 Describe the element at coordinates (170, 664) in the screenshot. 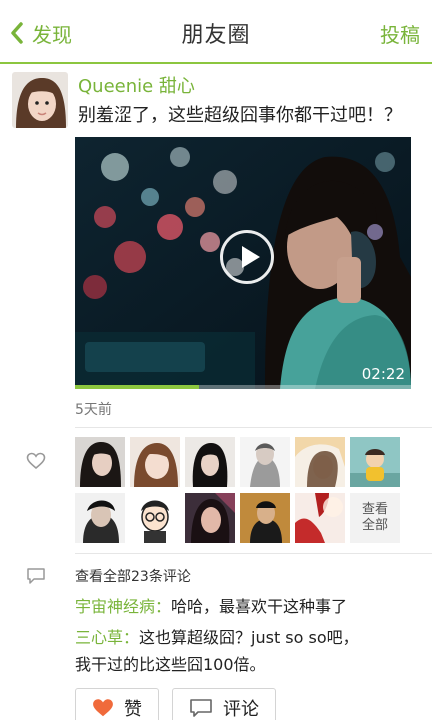

I see `comment-text-continued: 我干过的比这些囧100倍。` at that location.